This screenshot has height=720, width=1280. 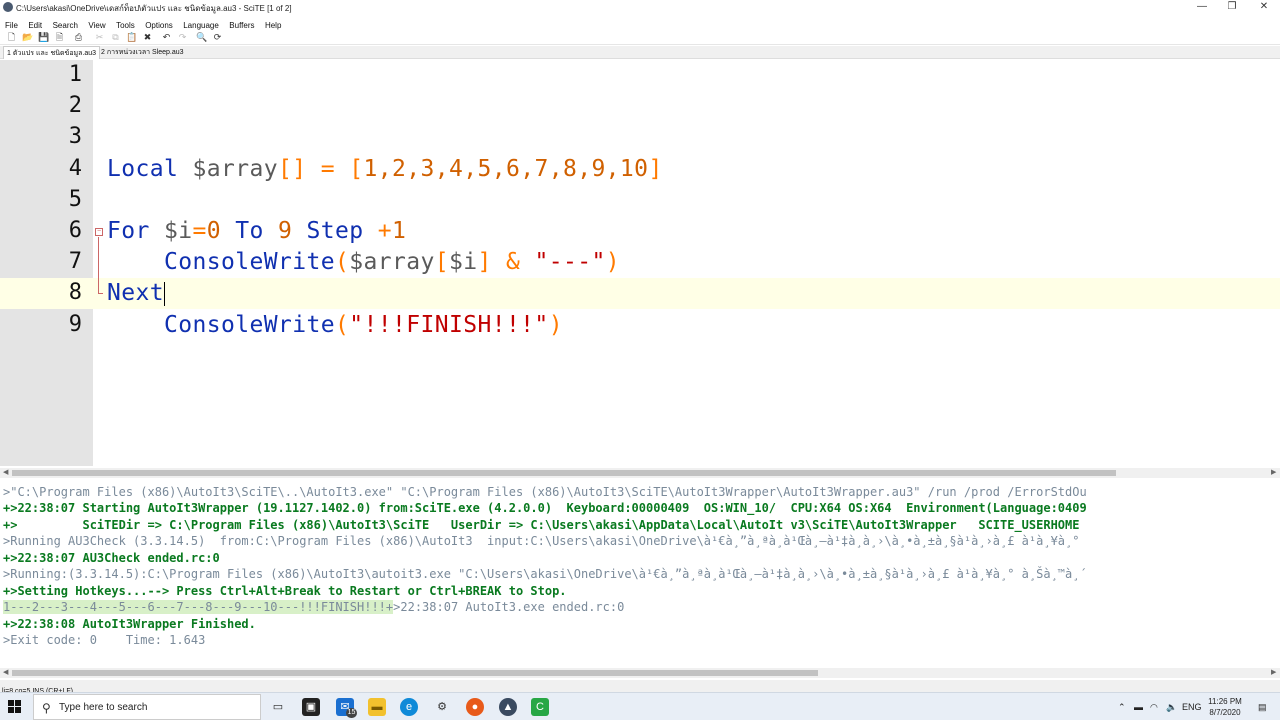 I want to click on code-text: Local $array[] = [1,2,3,4,5,6,7,8,9,10], so click(x=385, y=169).